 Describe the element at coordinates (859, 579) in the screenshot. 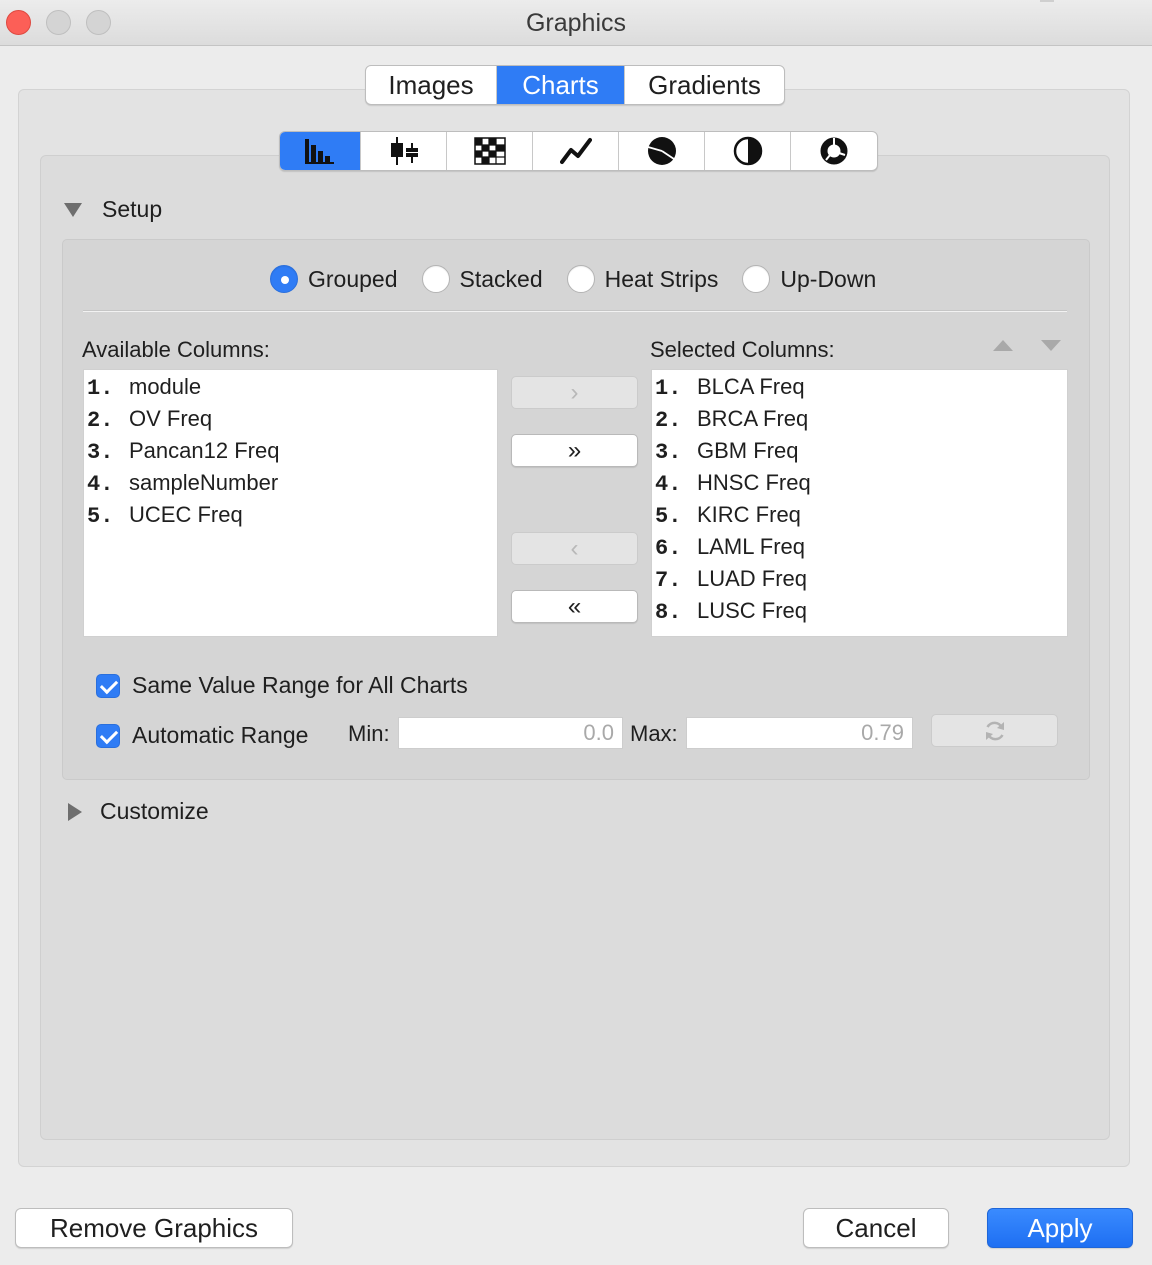

I see `list-item: 7. LUAD Freq` at that location.